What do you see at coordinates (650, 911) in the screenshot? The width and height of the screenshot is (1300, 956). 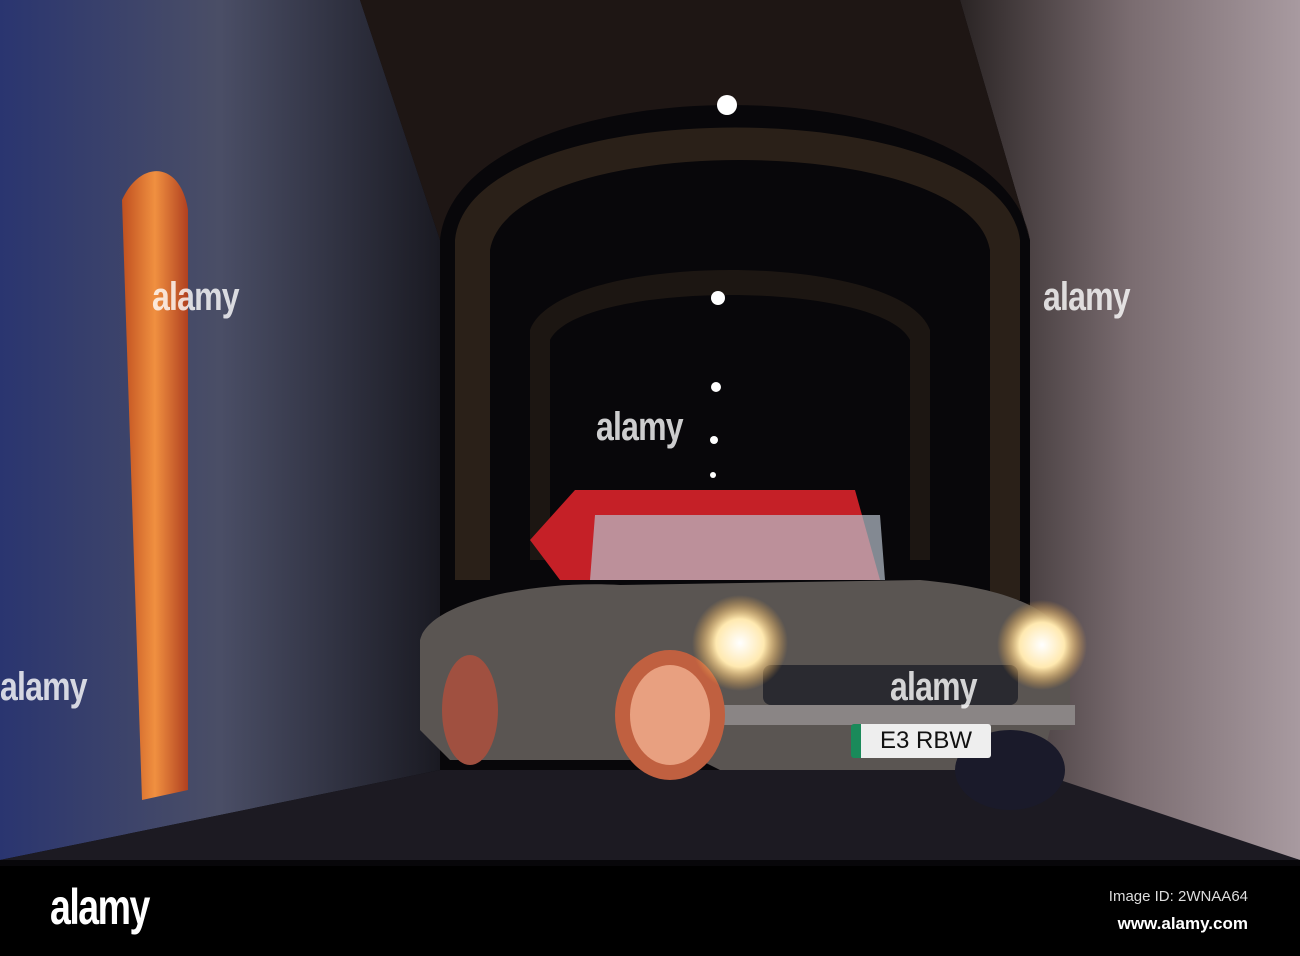 I see `footer-bar: alamy Image ID: 2WNAA64 www.alamy.com` at bounding box center [650, 911].